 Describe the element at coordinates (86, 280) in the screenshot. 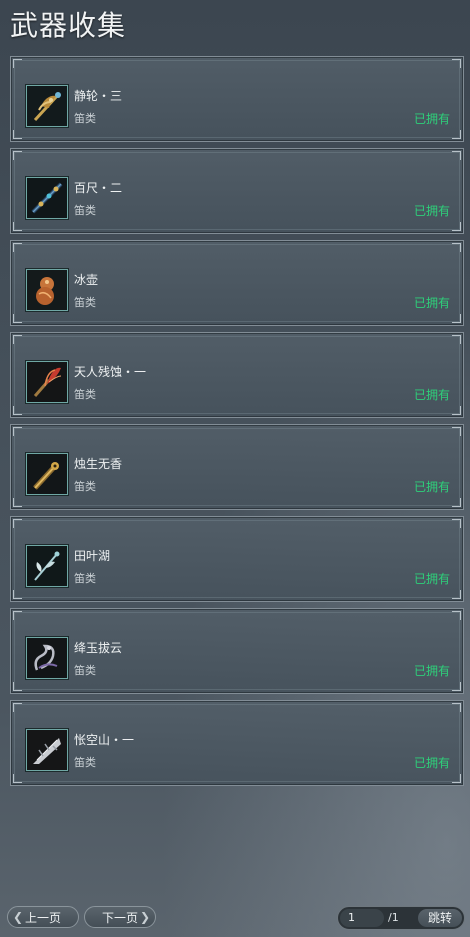

I see `weapon-name: 冰壶` at that location.